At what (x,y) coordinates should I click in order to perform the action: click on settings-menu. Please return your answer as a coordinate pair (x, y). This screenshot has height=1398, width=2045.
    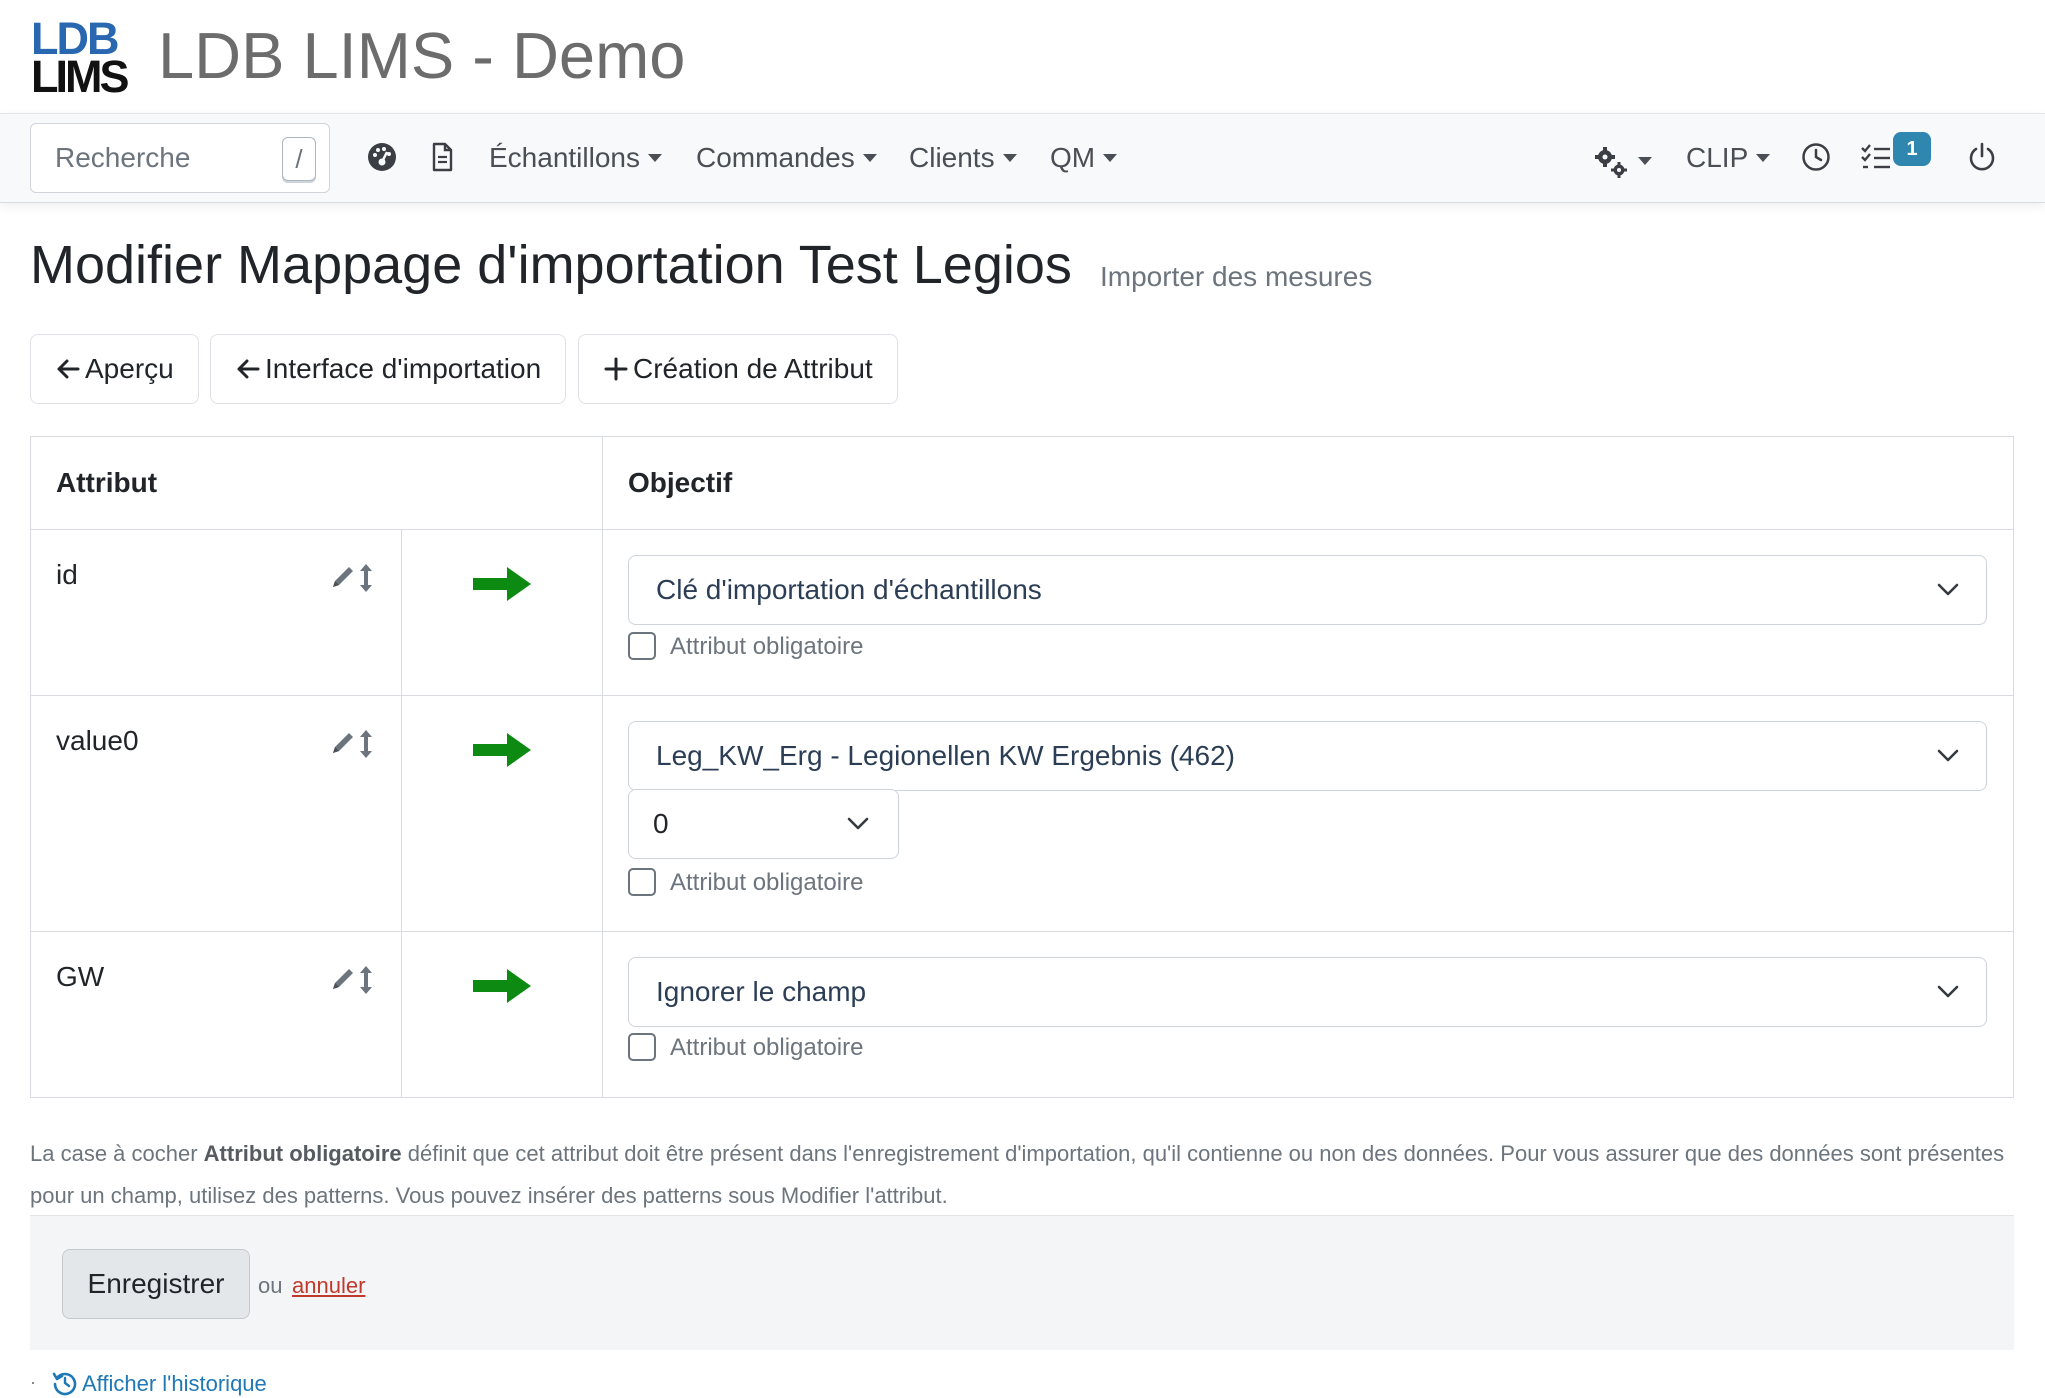
    Looking at the image, I should click on (1623, 161).